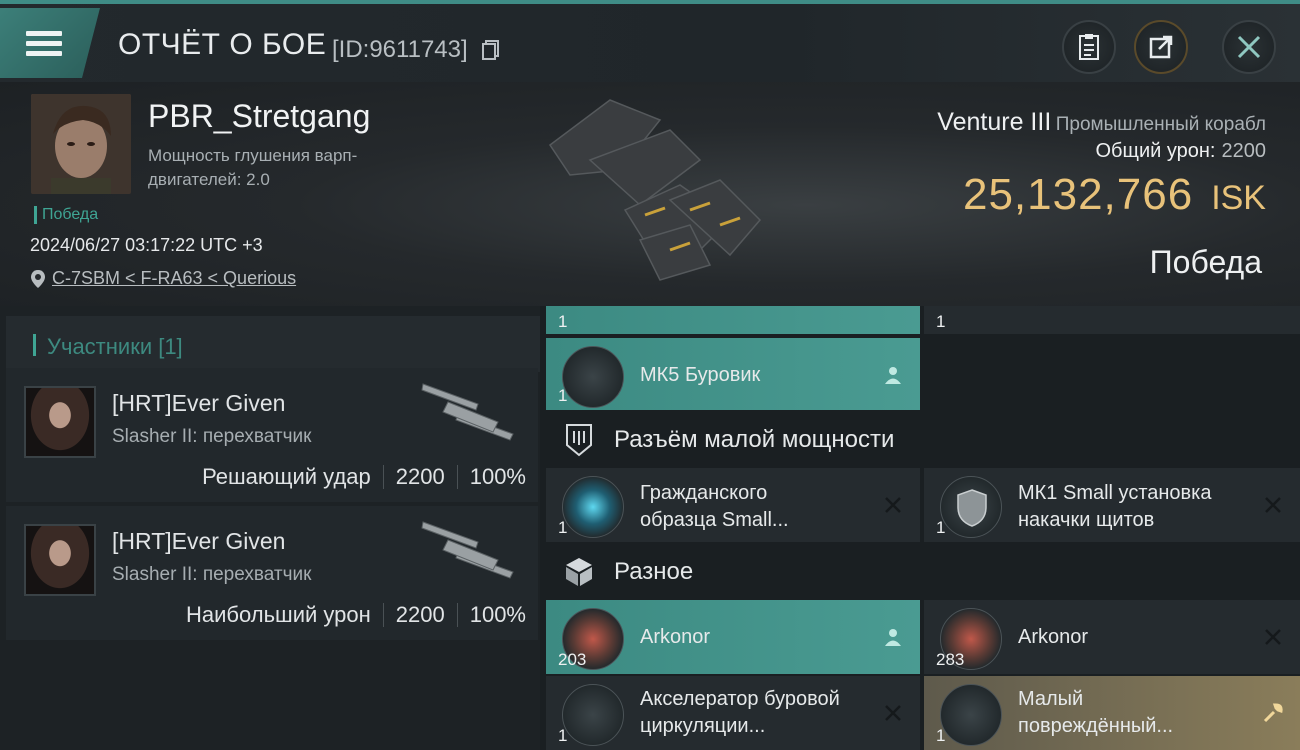 The image size is (1300, 750). What do you see at coordinates (1160, 124) in the screenshot?
I see `ship-class: Промышленный корабл` at bounding box center [1160, 124].